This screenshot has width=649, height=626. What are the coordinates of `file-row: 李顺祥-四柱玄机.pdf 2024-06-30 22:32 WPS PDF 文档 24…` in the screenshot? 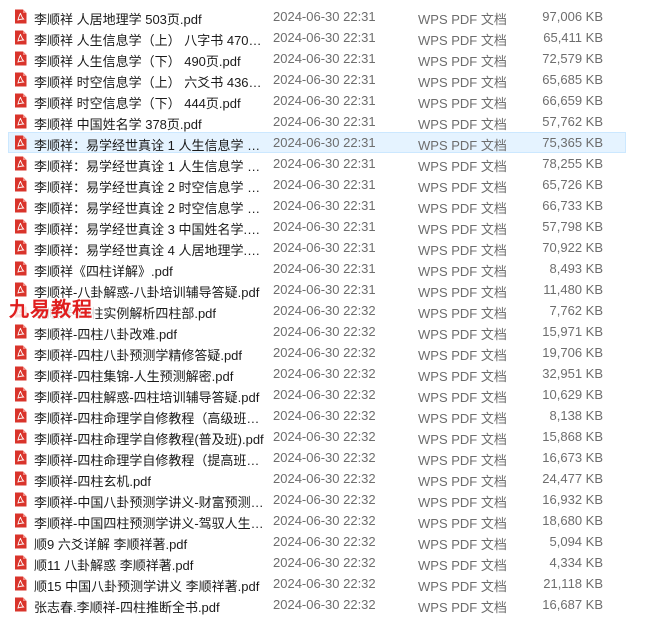 It's located at (317, 478).